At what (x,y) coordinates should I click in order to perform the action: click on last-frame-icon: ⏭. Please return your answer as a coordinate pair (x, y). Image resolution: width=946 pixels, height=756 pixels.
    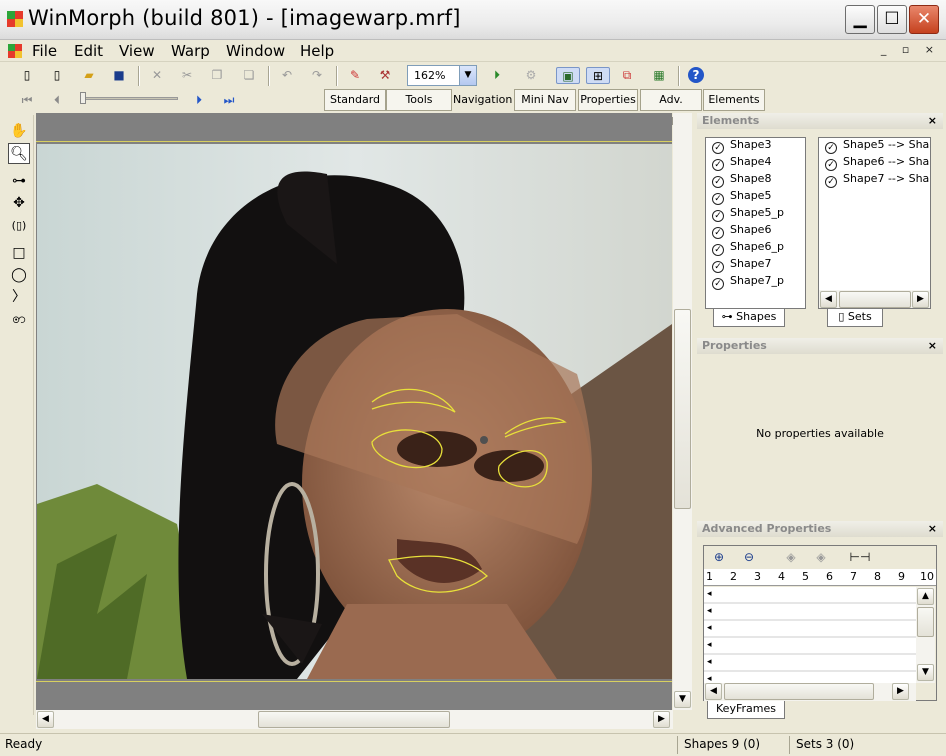
    Looking at the image, I should click on (229, 100).